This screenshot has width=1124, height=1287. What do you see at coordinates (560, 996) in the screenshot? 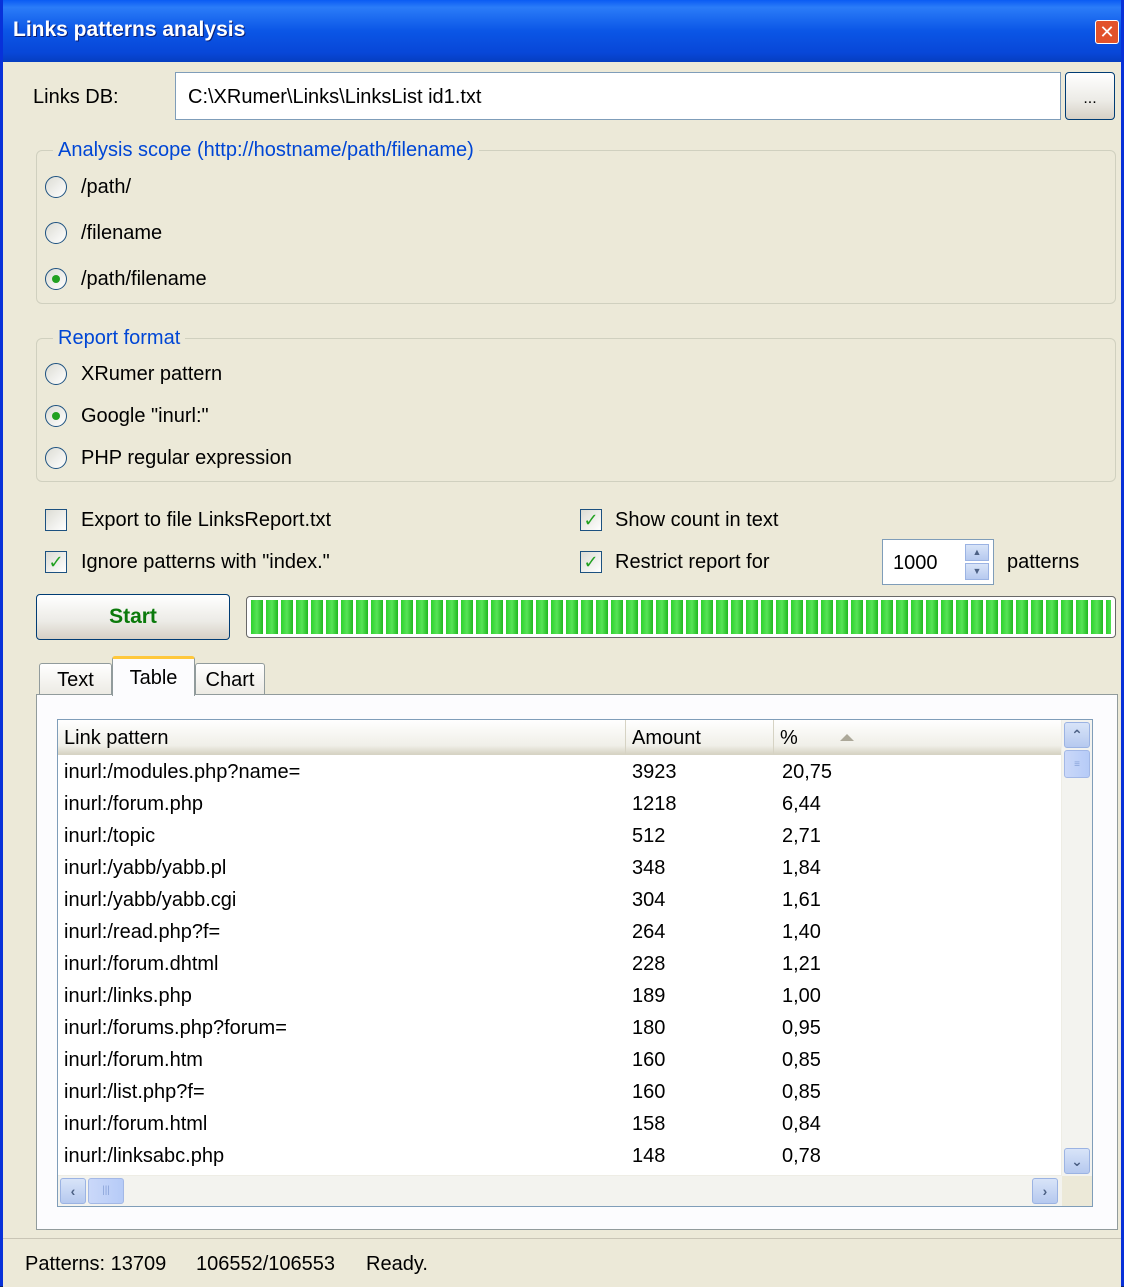
I see `table-row: inurl:/links.php 189 1,00` at bounding box center [560, 996].